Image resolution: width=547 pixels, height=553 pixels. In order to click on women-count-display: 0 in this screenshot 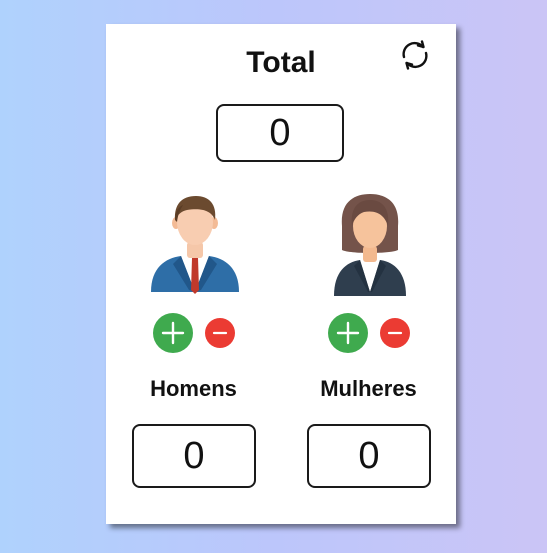, I will do `click(369, 456)`.